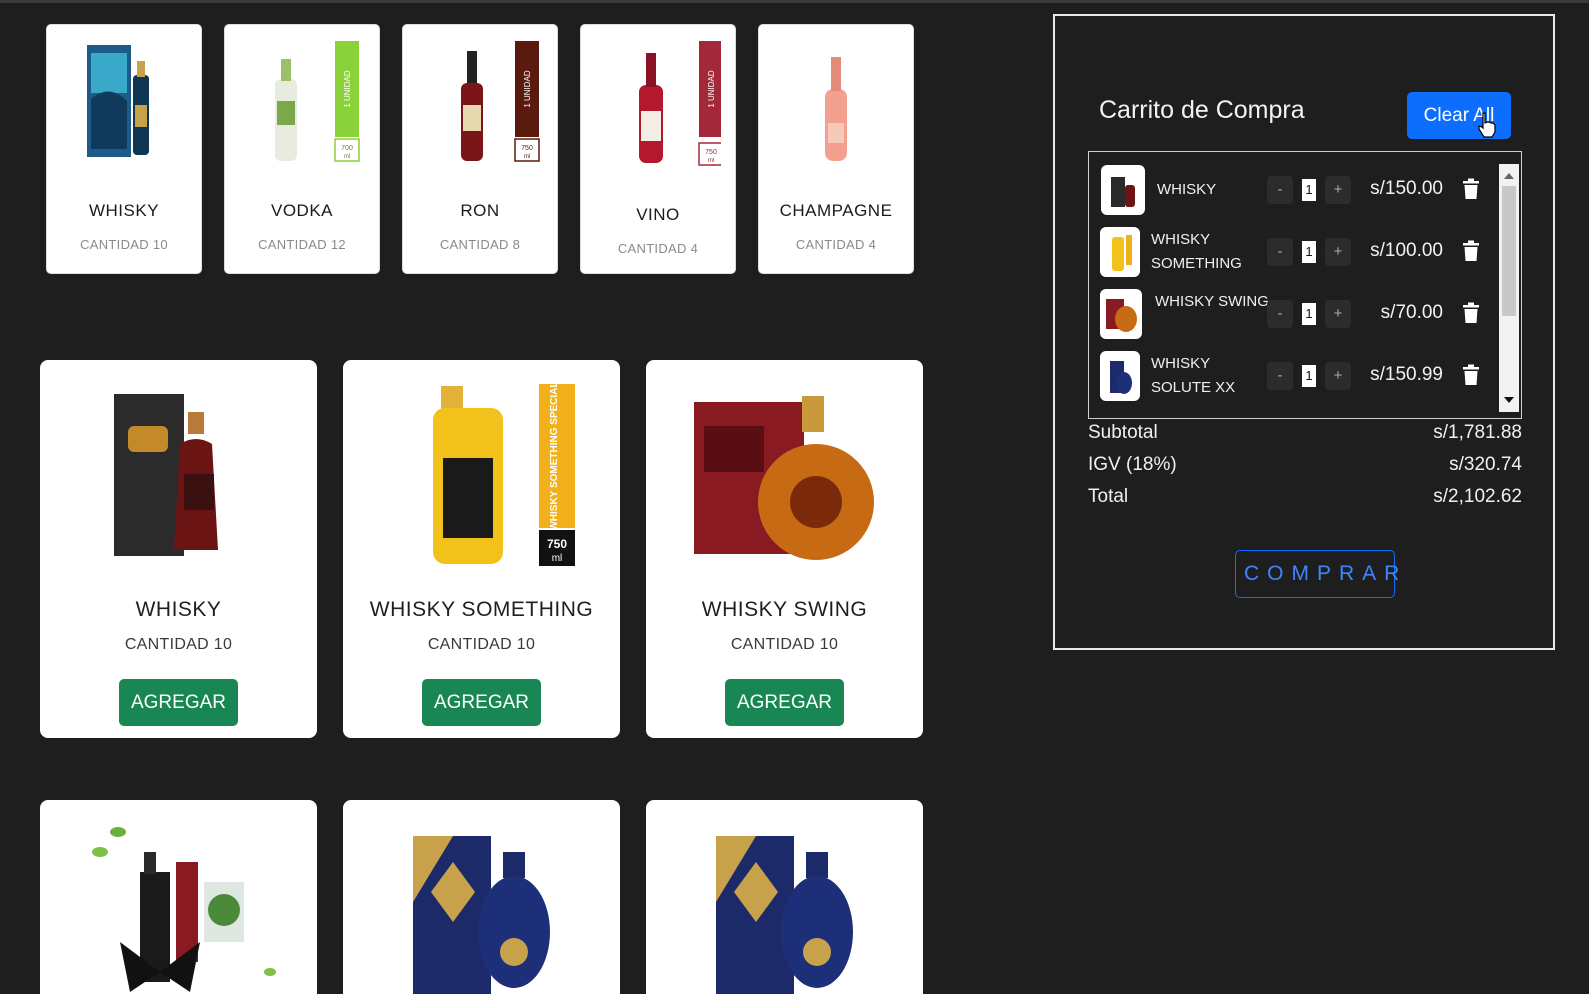  What do you see at coordinates (1509, 400) in the screenshot?
I see `scroll-down-arrow-icon` at bounding box center [1509, 400].